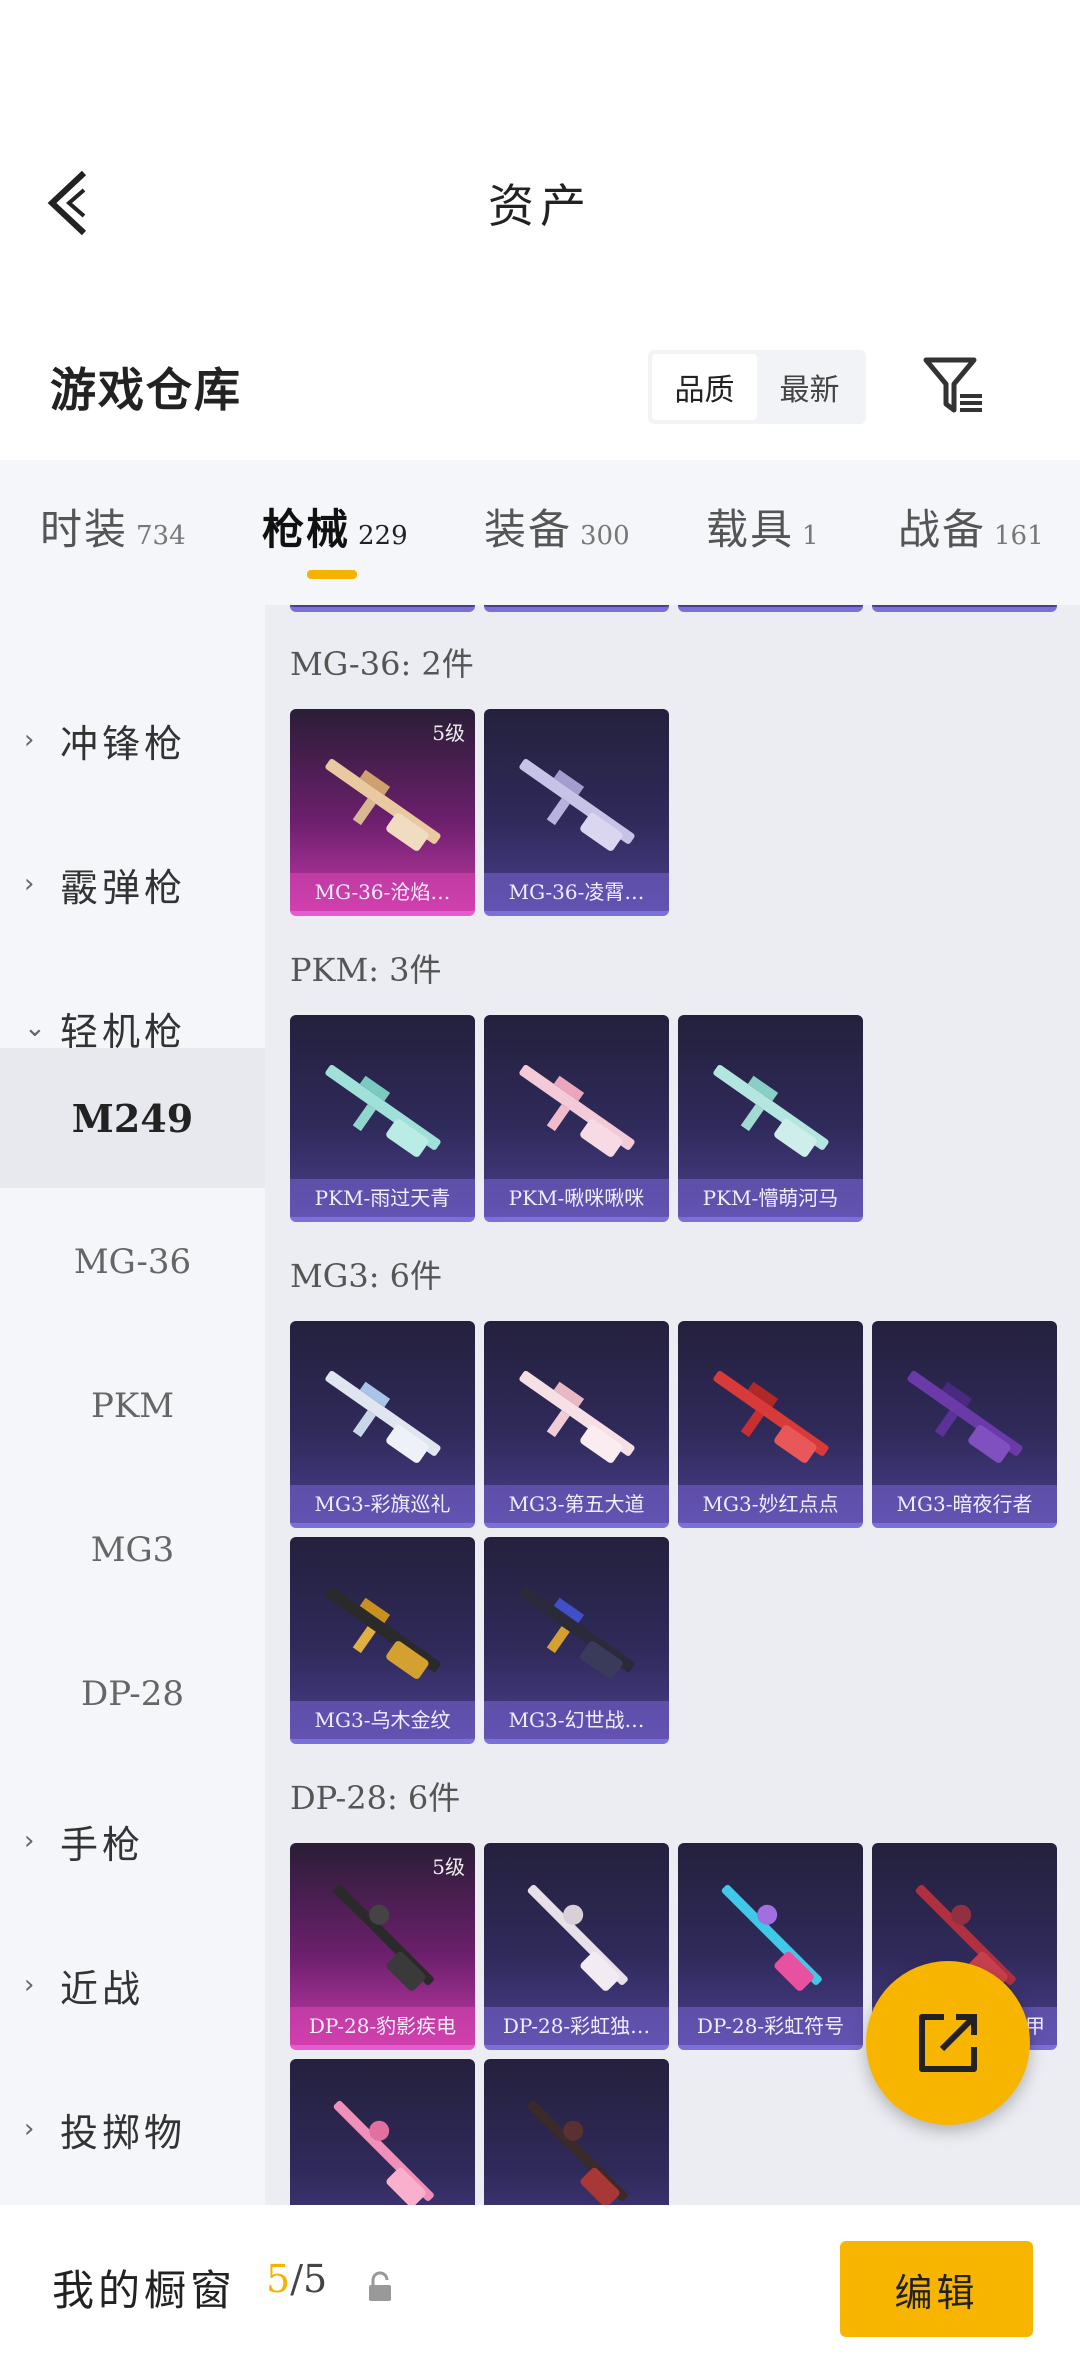 Image resolution: width=1080 pixels, height=2373 pixels. I want to click on bottom-bar: 我的橱窗 5/5 编辑, so click(540, 2289).